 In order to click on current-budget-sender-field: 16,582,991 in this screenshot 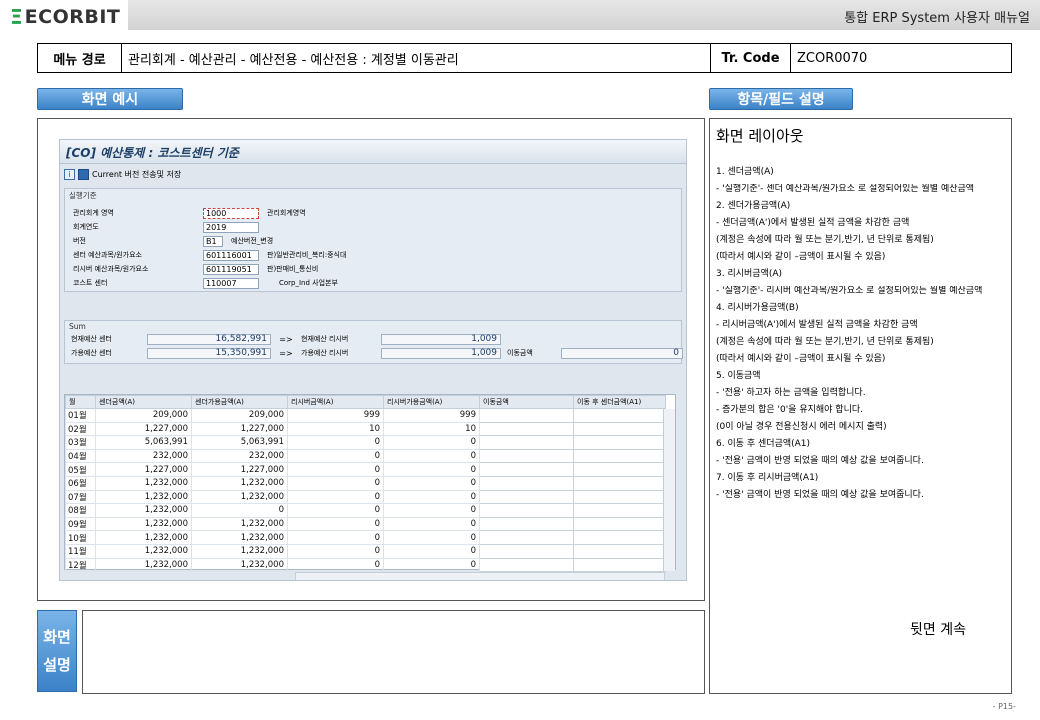, I will do `click(209, 339)`.